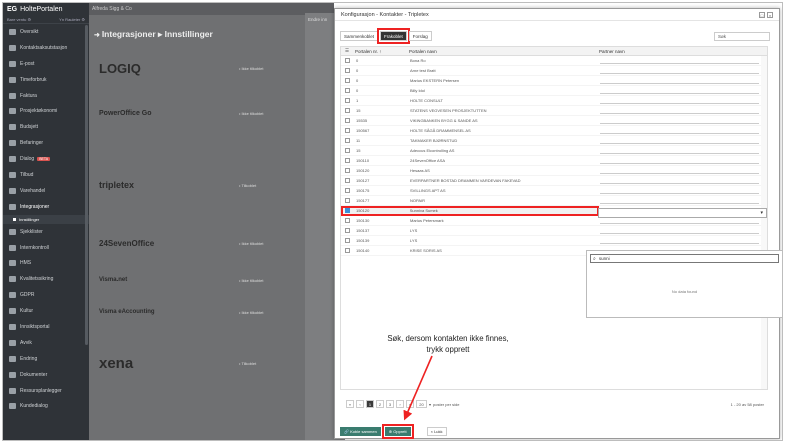 This screenshot has width=785, height=443. I want to click on table-row: 0 Arne test Bratt, so click(554, 71).